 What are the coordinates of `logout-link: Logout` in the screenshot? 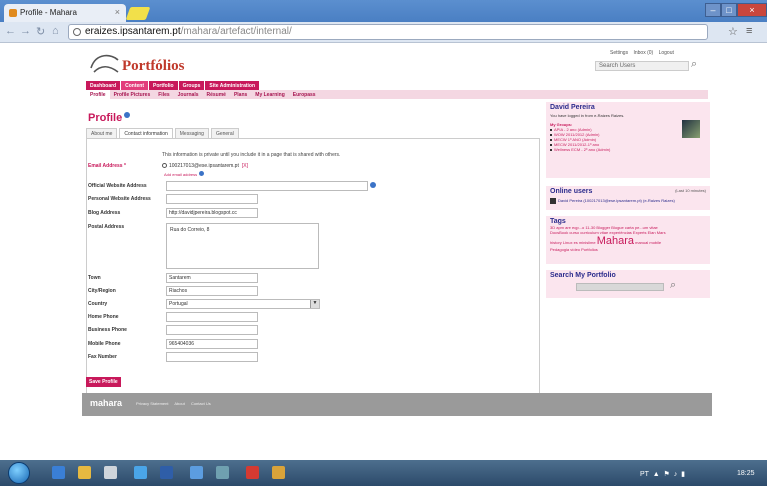 It's located at (666, 53).